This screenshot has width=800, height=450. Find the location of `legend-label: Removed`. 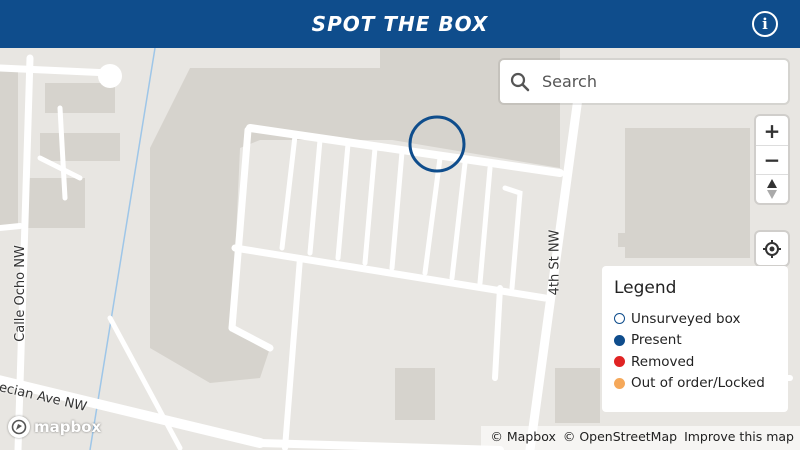

legend-label: Removed is located at coordinates (663, 361).